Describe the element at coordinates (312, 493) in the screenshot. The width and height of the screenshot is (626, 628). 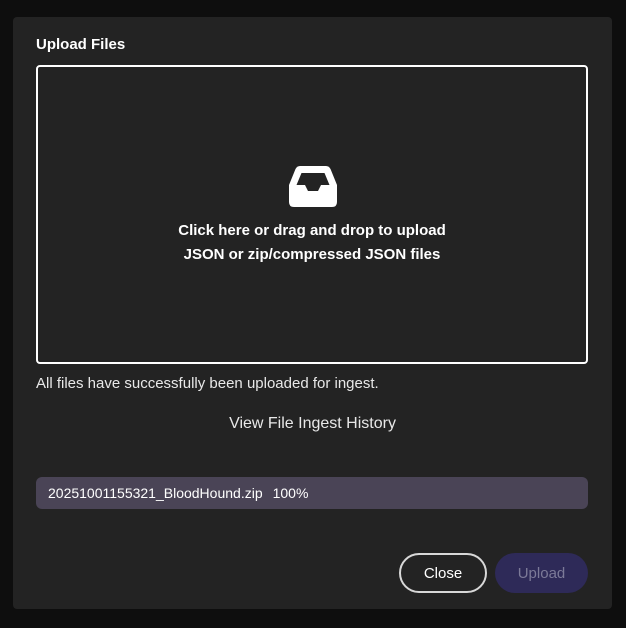
I see `uploaded-file-row: 20251001155321_BloodHound.zip 100%` at that location.